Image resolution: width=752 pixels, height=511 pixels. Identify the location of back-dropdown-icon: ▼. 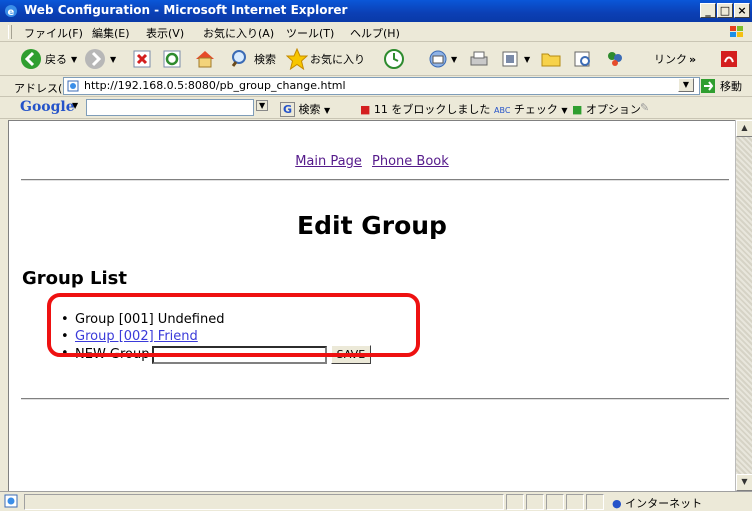
(74, 59).